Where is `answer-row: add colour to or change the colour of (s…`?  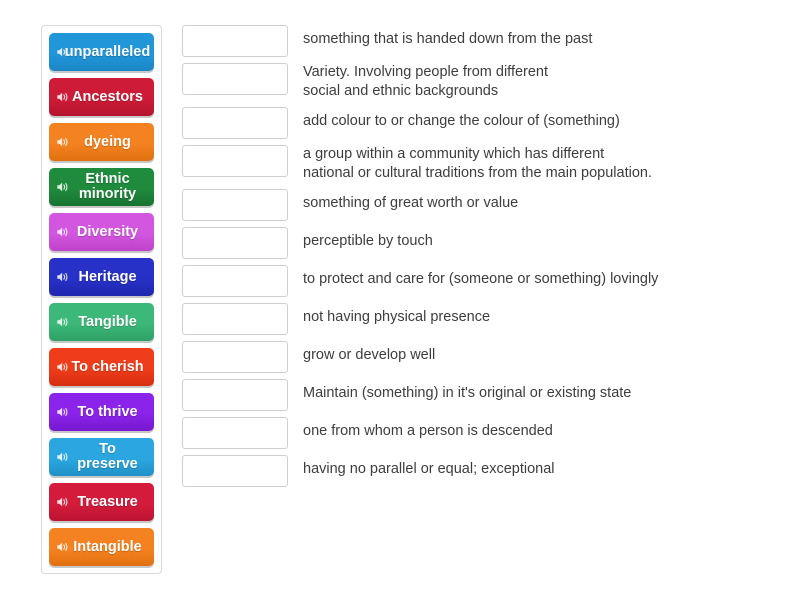 answer-row: add colour to or change the colour of (s… is located at coordinates (487, 123).